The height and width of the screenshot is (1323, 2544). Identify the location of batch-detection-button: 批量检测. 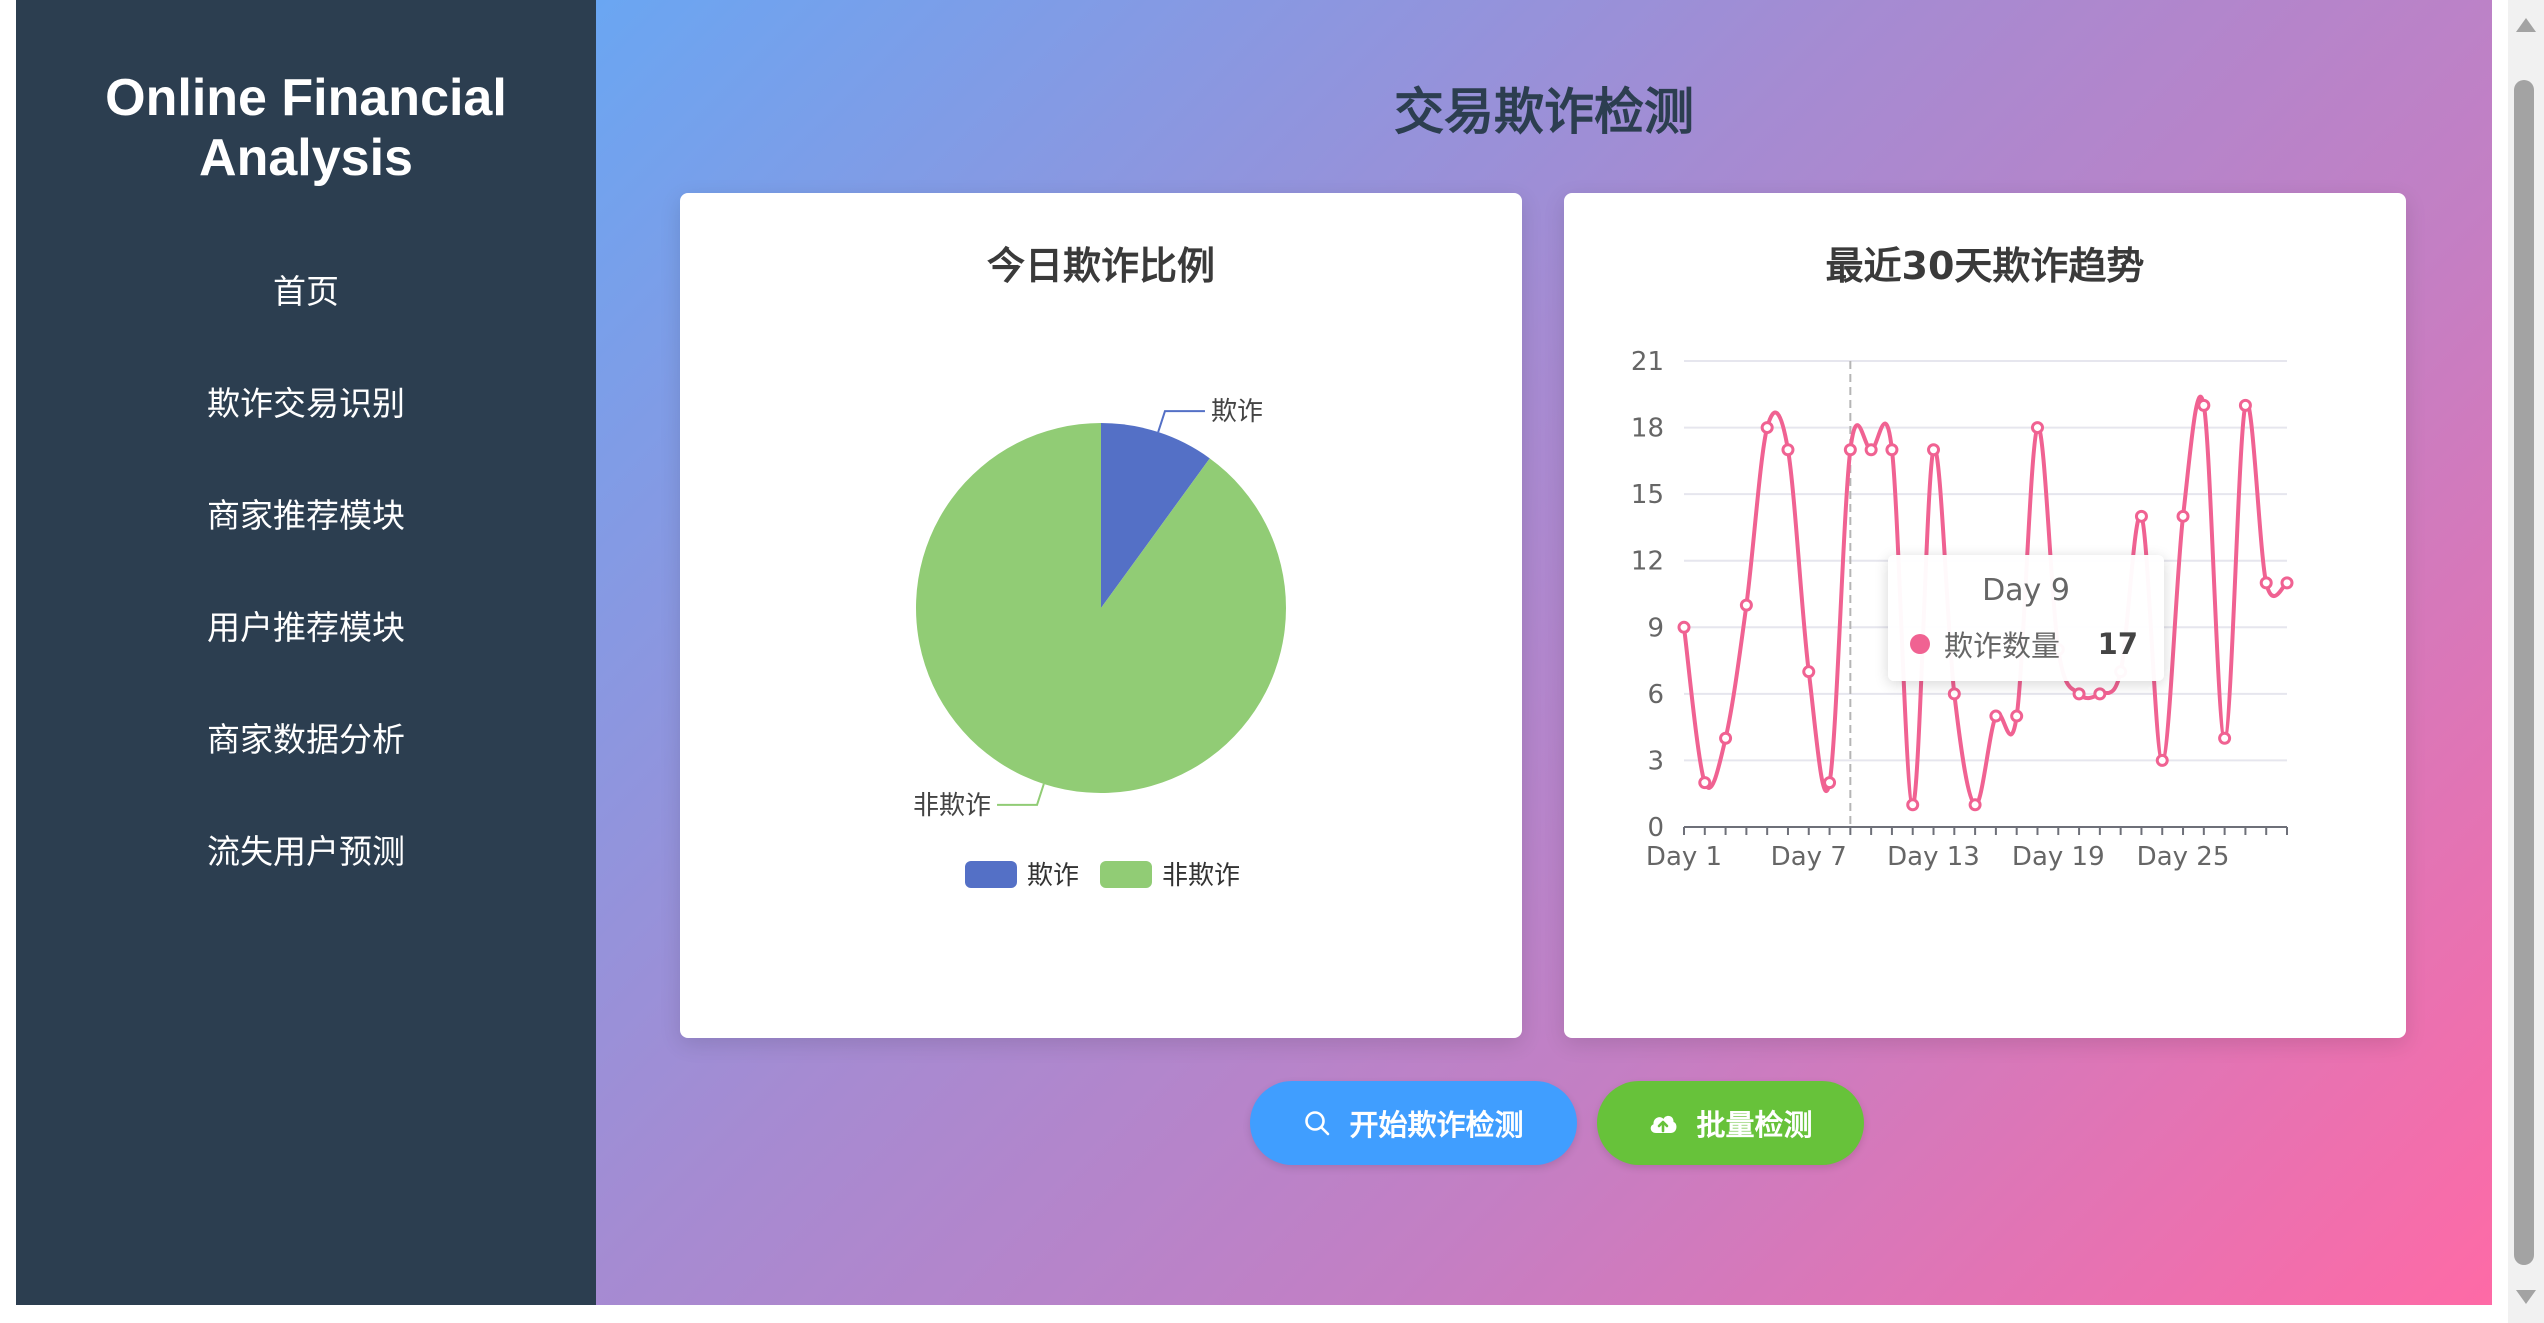
(1730, 1123).